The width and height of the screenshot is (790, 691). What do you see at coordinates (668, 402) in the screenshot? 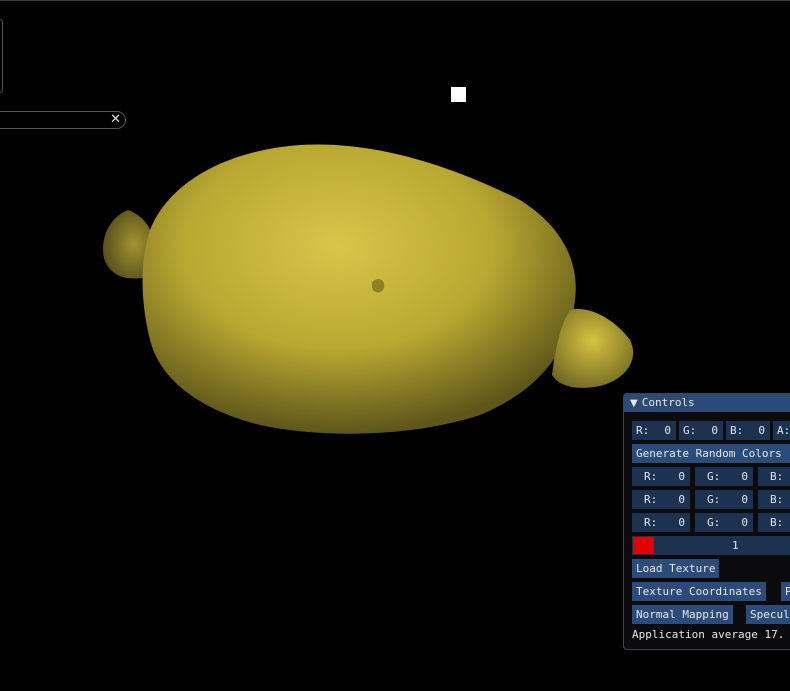
I see `controls-title: Controls` at bounding box center [668, 402].